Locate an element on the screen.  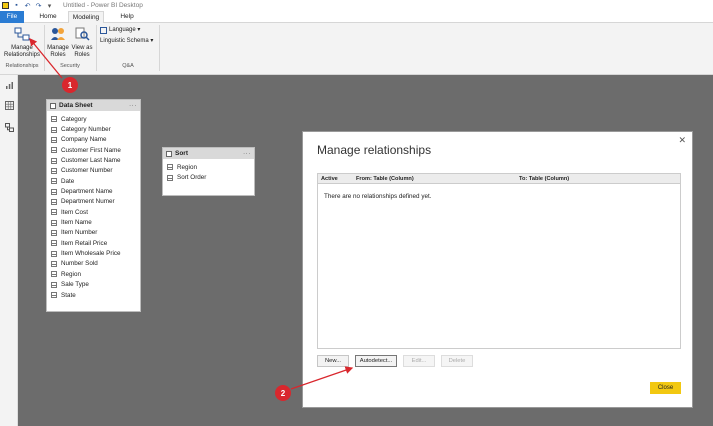
dialog-title: Manage relationships is located at coordinates (374, 150).